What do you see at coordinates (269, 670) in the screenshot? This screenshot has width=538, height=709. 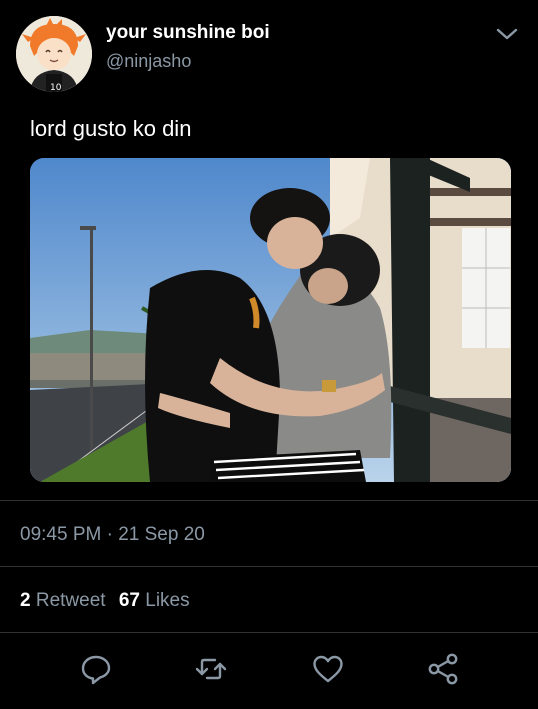 I see `action-bar` at bounding box center [269, 670].